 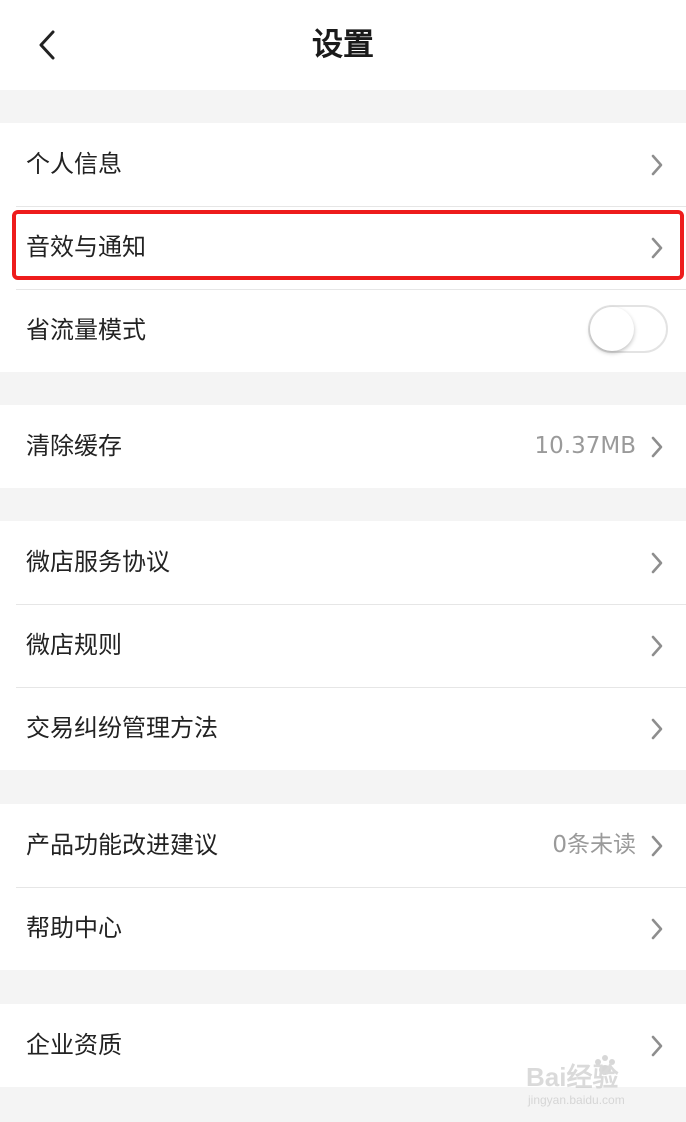 What do you see at coordinates (343, 330) in the screenshot?
I see `settings-item-data-saver: 省流量模式` at bounding box center [343, 330].